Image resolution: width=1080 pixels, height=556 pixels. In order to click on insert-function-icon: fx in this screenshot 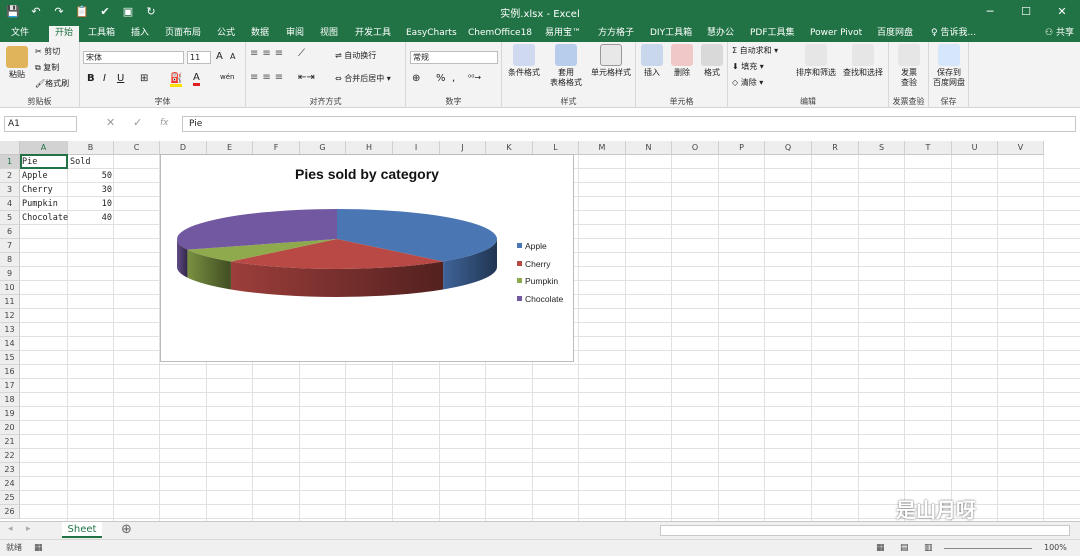, I will do `click(164, 123)`.